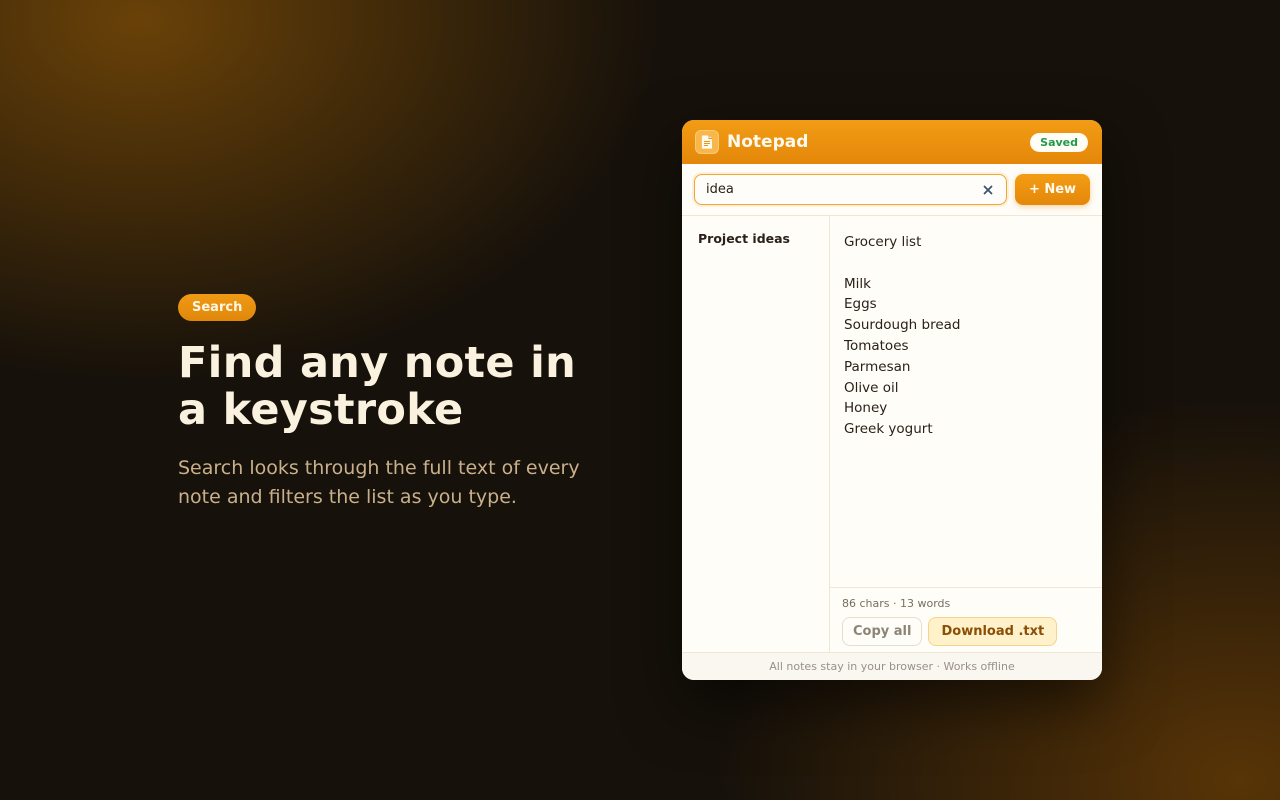 Image resolution: width=1280 pixels, height=800 pixels. I want to click on app-title: Notepad, so click(768, 142).